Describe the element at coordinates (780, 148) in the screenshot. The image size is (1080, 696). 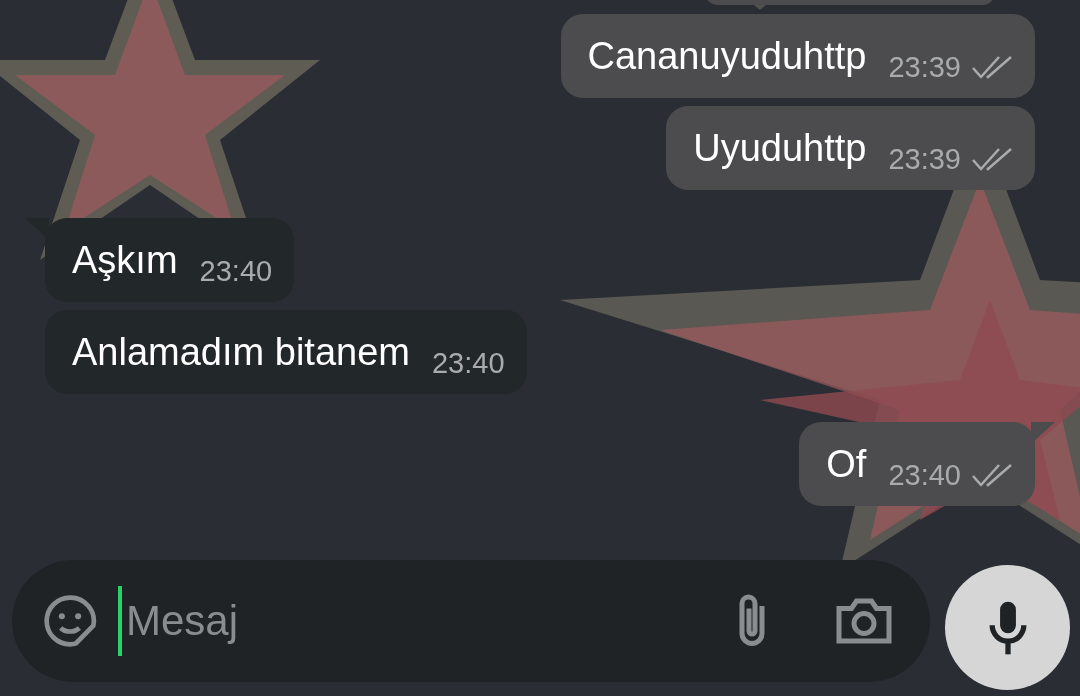
I see `message-text: Uyuduhttp` at that location.